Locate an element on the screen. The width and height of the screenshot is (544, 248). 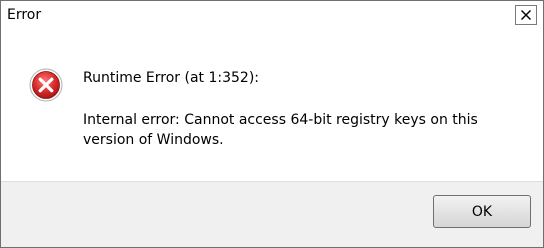
close-icon is located at coordinates (526, 15).